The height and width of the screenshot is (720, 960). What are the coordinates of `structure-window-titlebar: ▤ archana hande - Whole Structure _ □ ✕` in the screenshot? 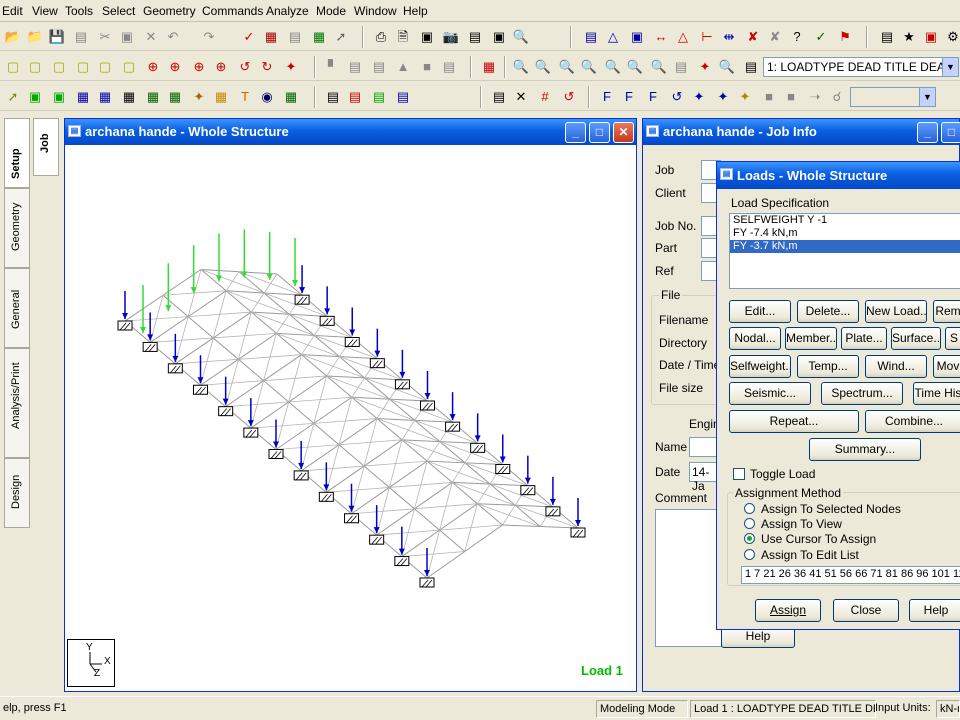 It's located at (350, 132).